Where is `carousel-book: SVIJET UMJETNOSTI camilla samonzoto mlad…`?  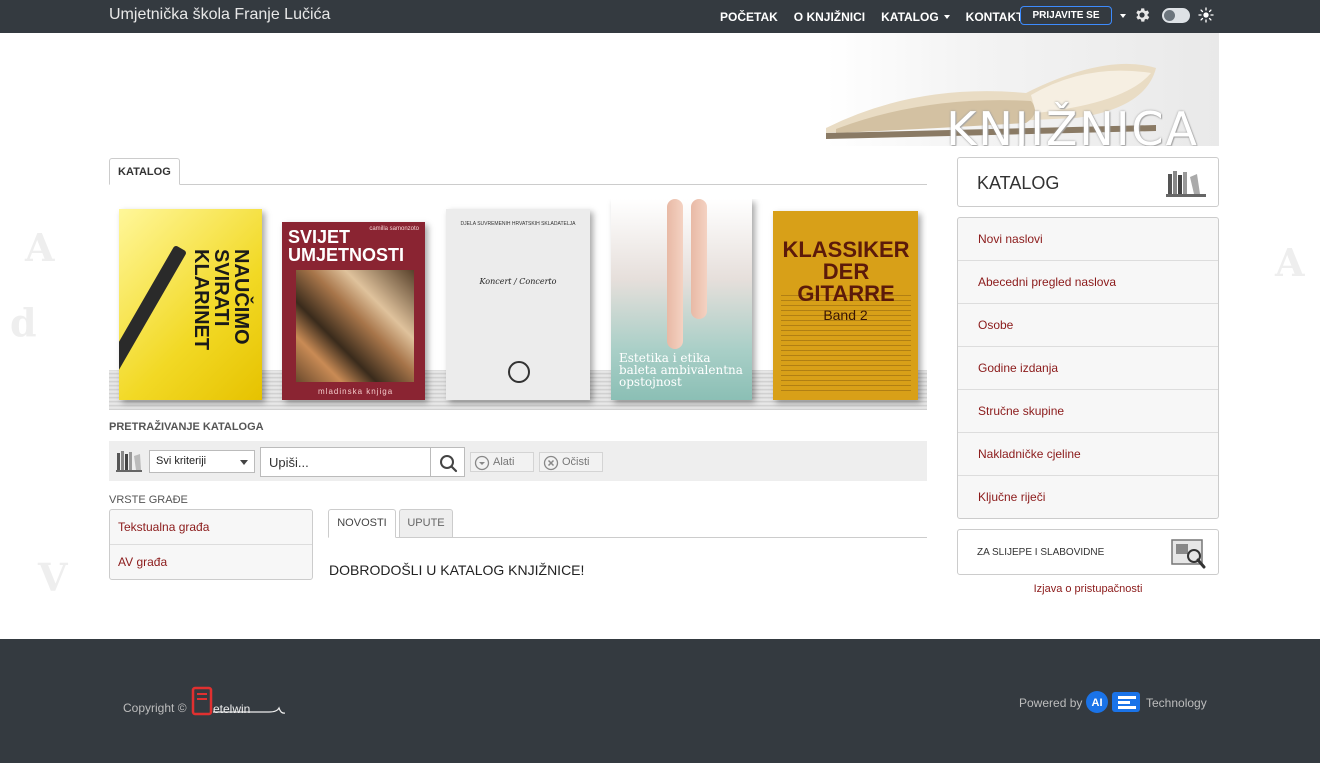
carousel-book: SVIJET UMJETNOSTI camilla samonzoto mlad… is located at coordinates (353, 311).